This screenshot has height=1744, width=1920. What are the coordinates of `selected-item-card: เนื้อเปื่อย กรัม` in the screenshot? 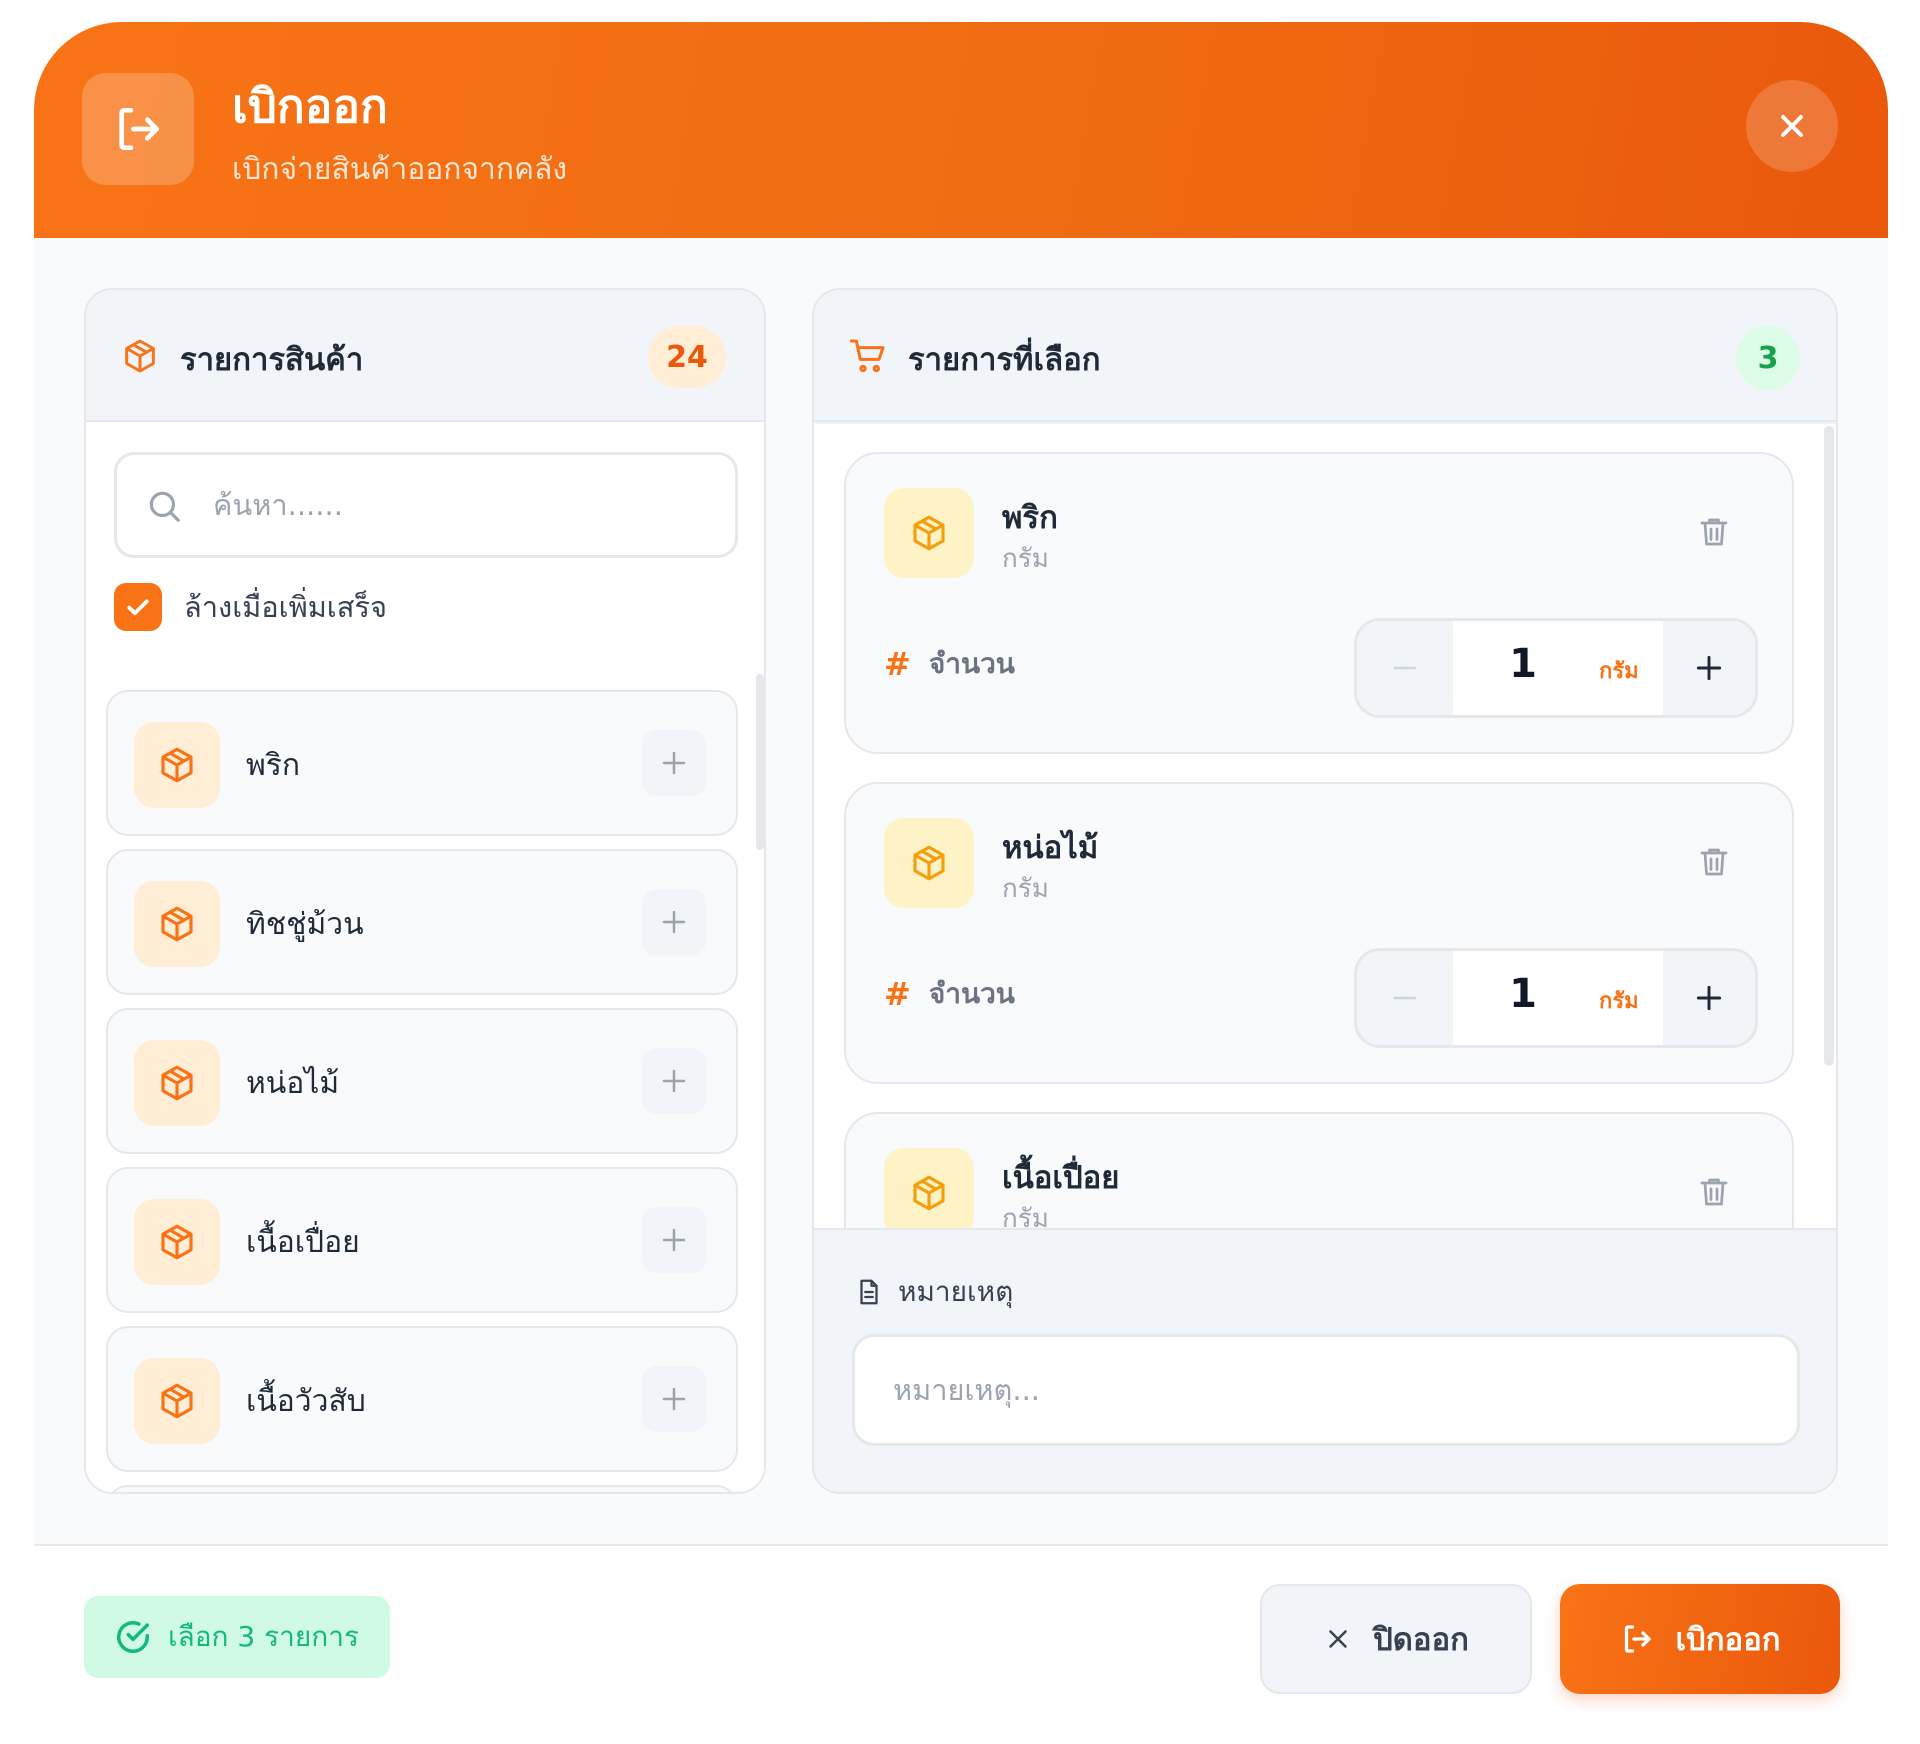 It's located at (1319, 1170).